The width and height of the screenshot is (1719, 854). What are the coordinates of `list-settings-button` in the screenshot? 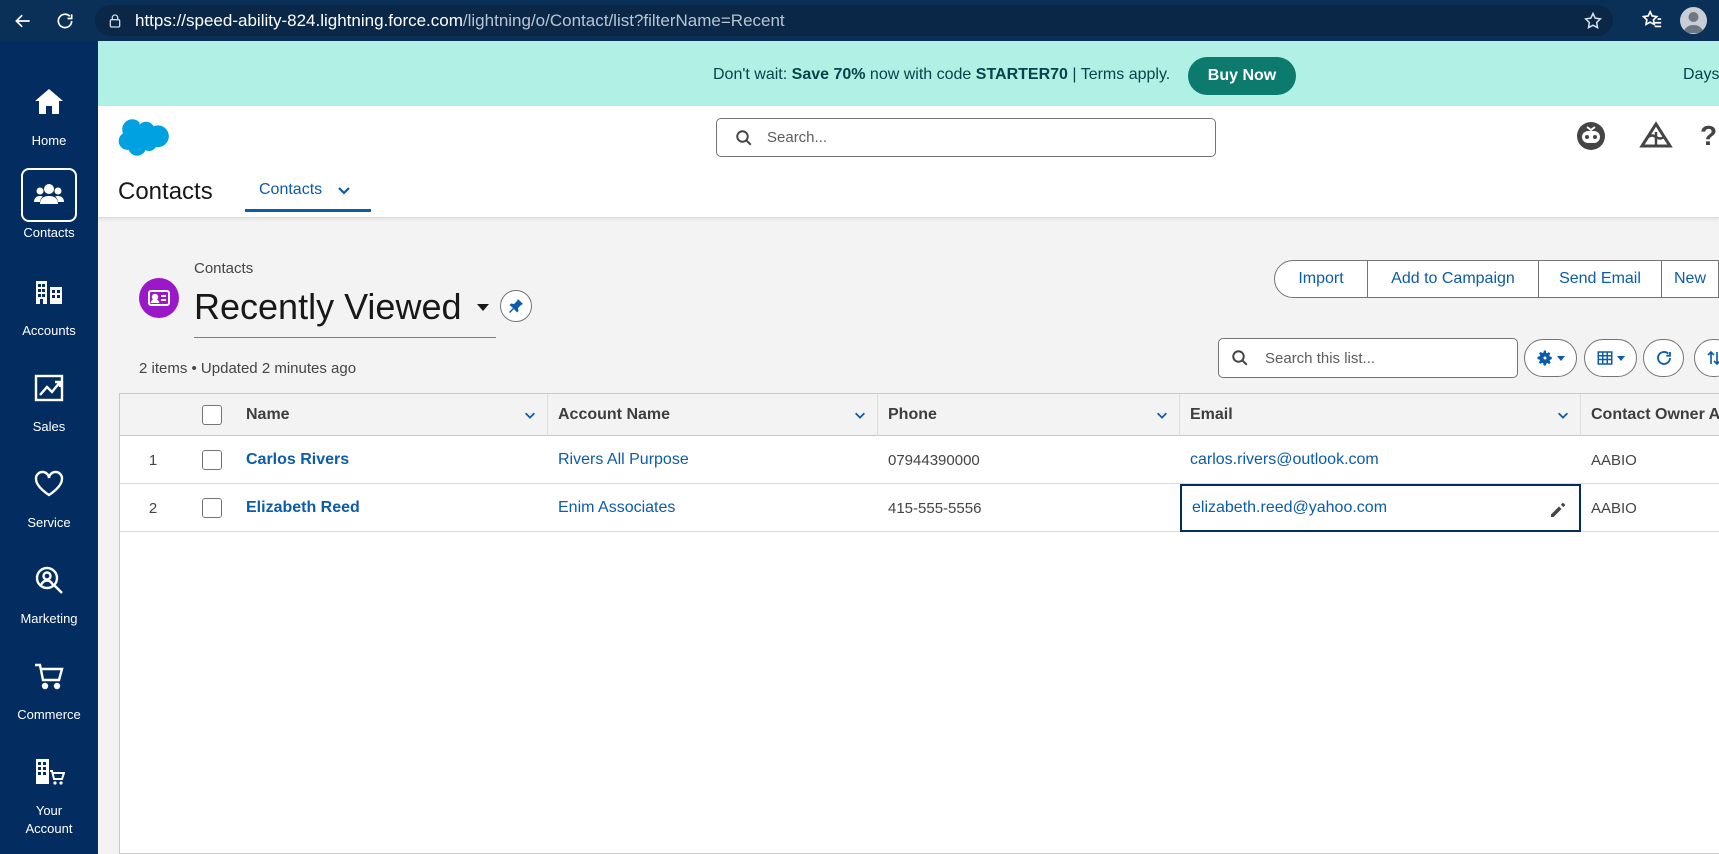 It's located at (1550, 358).